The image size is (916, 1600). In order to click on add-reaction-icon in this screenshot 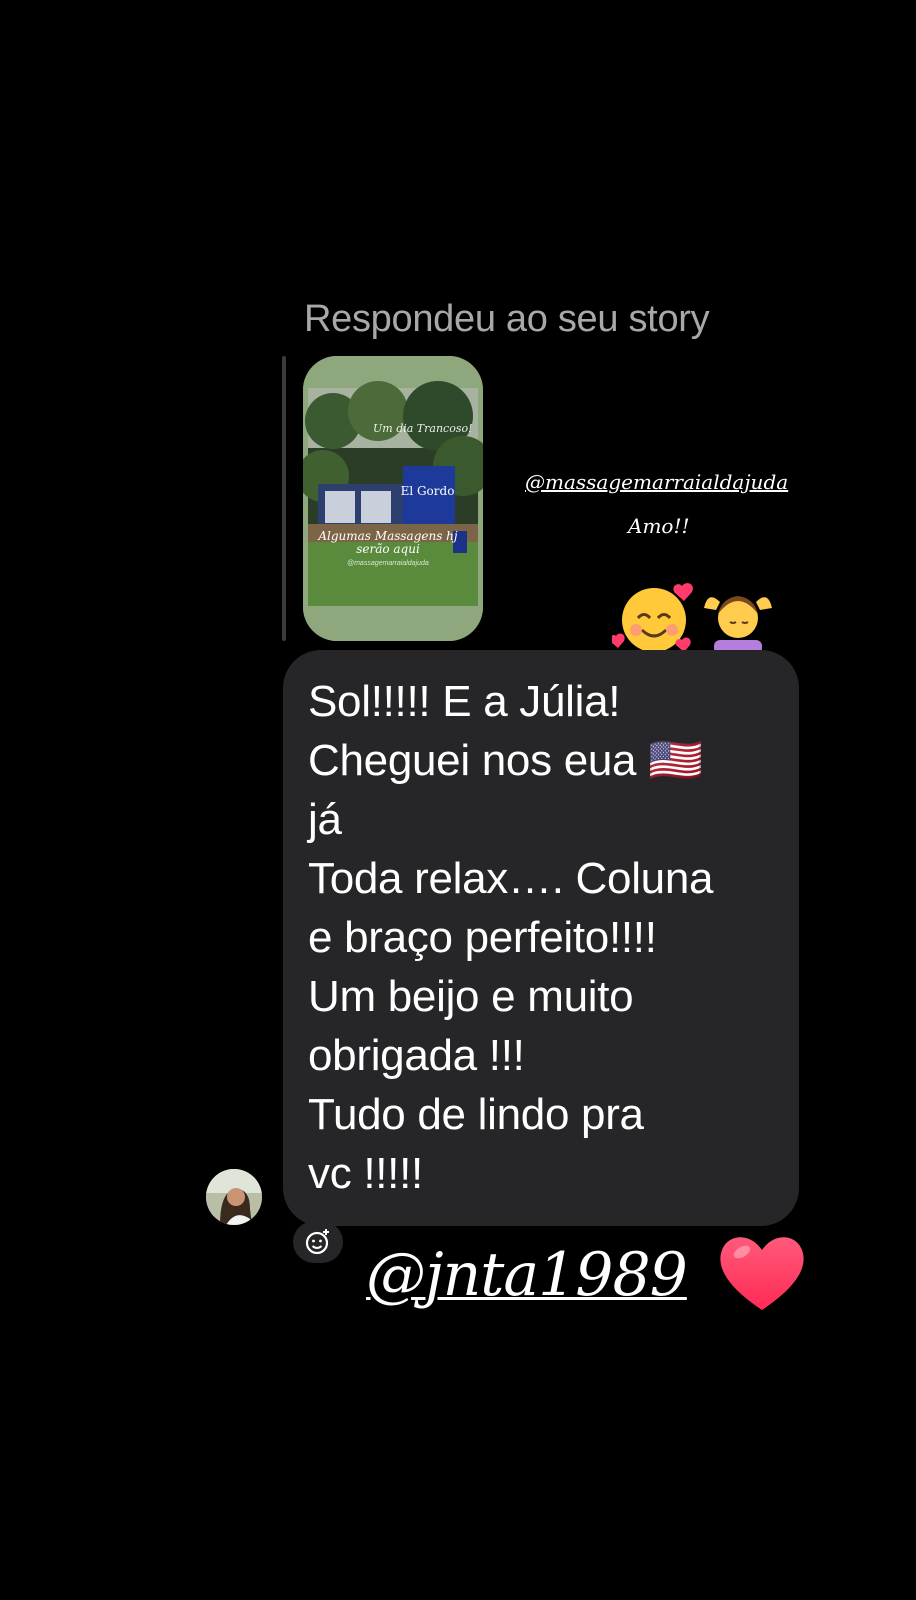, I will do `click(317, 1242)`.